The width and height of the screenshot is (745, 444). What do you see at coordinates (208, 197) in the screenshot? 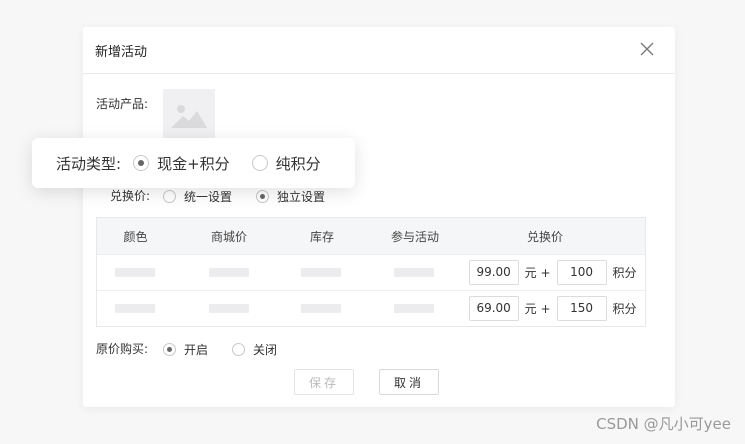
I see `radio-label: 统一设置` at bounding box center [208, 197].